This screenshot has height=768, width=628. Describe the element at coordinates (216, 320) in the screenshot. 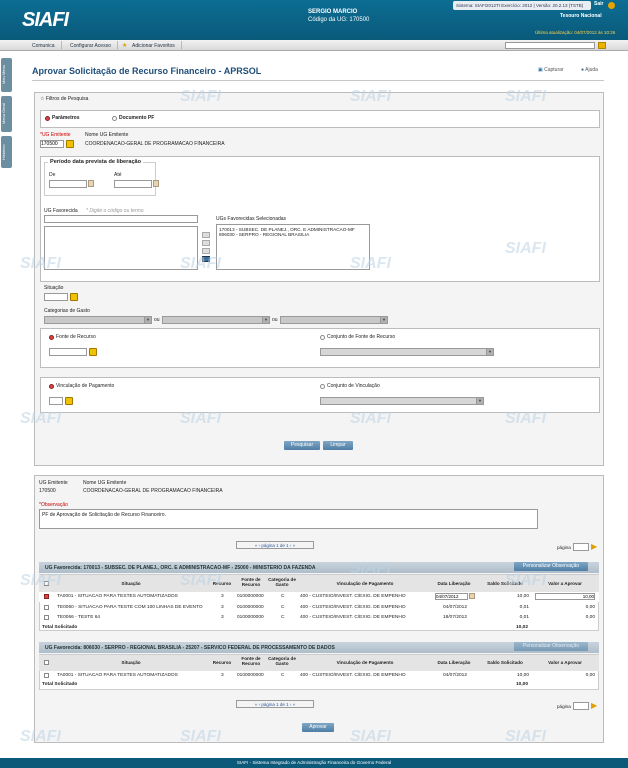

I see `categoria-select-2: ▼` at that location.